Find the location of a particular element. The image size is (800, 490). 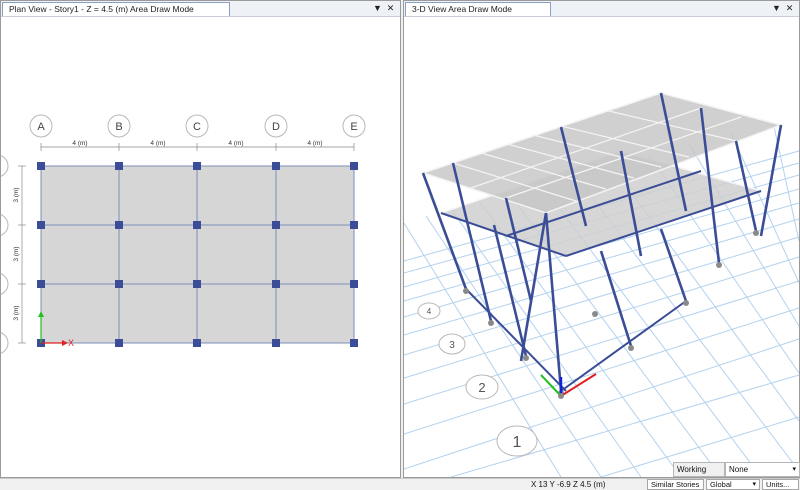

working-plane-label: Working Plane is located at coordinates (699, 474).